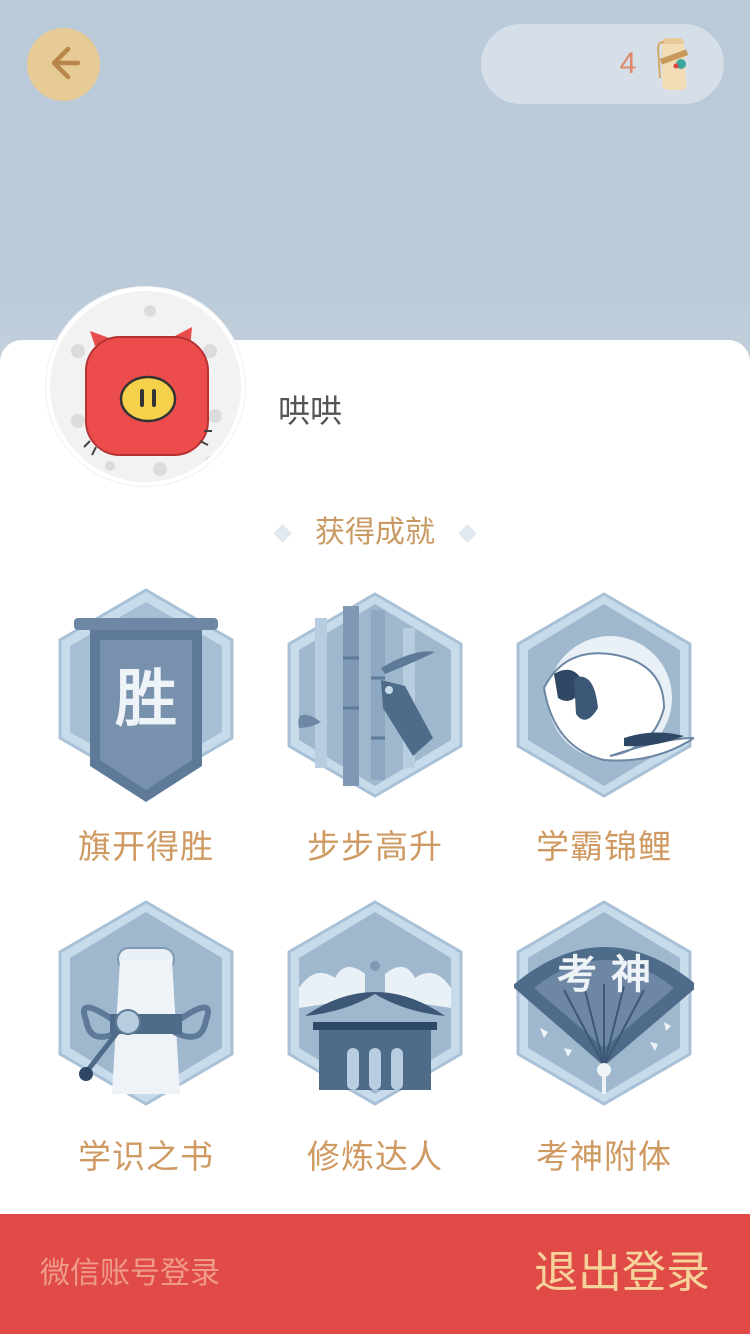  I want to click on scroll-icon, so click(674, 64).